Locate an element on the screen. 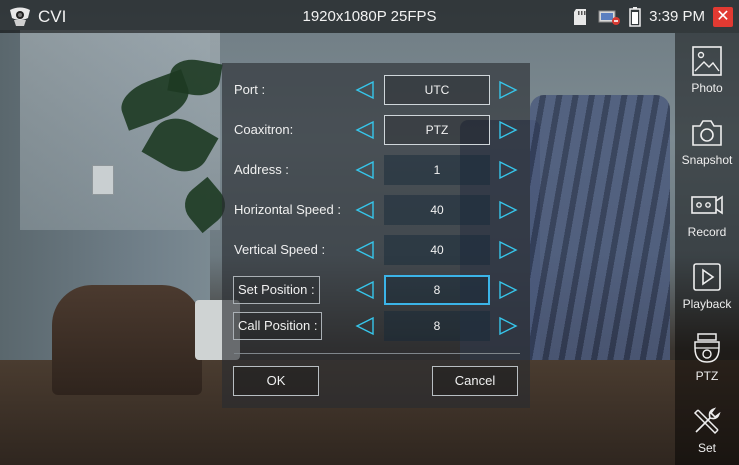 The width and height of the screenshot is (739, 465). ok-button: OK is located at coordinates (276, 381).